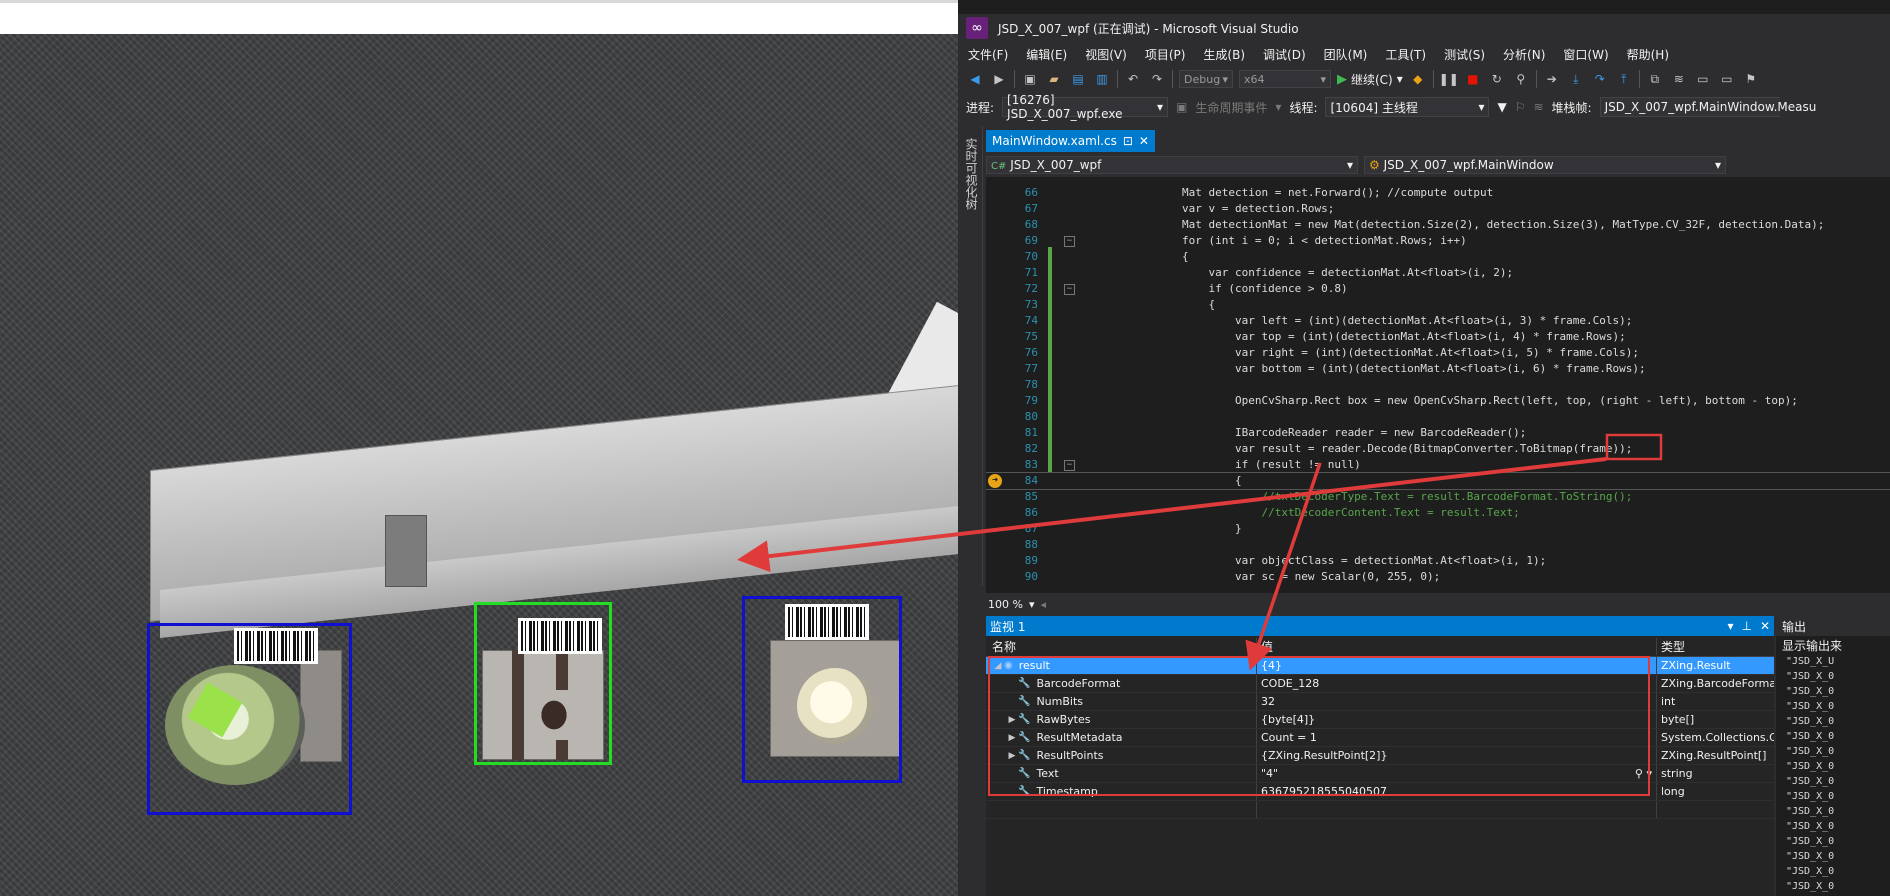  Describe the element at coordinates (1464, 54) in the screenshot. I see `menu-test: 测试(S)` at that location.